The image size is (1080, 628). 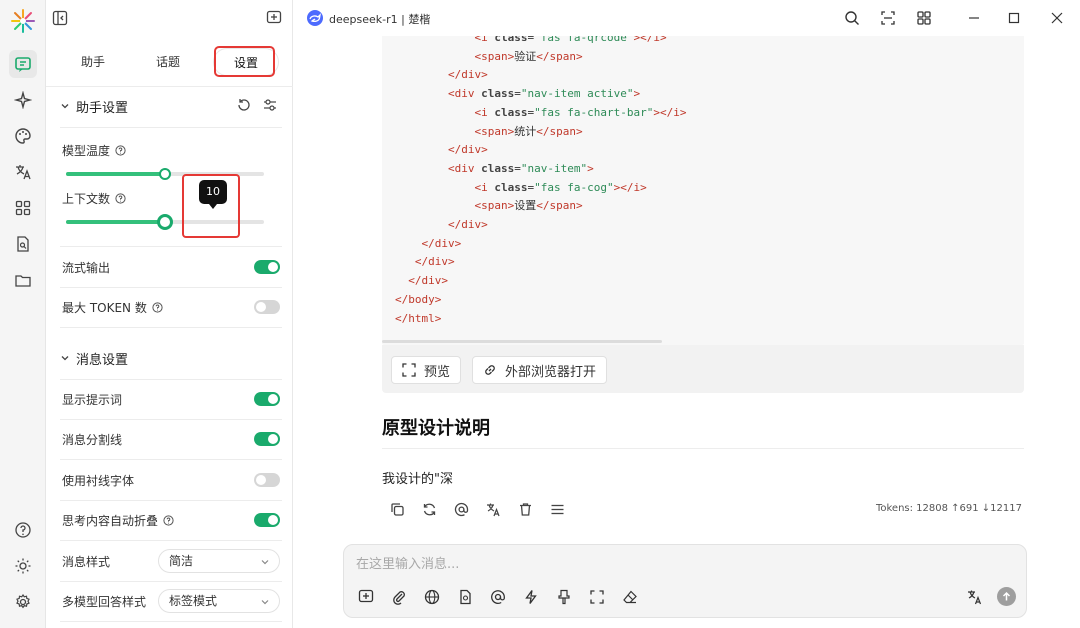 What do you see at coordinates (86, 150) in the screenshot?
I see `model-temperature-label: 模型温度` at bounding box center [86, 150].